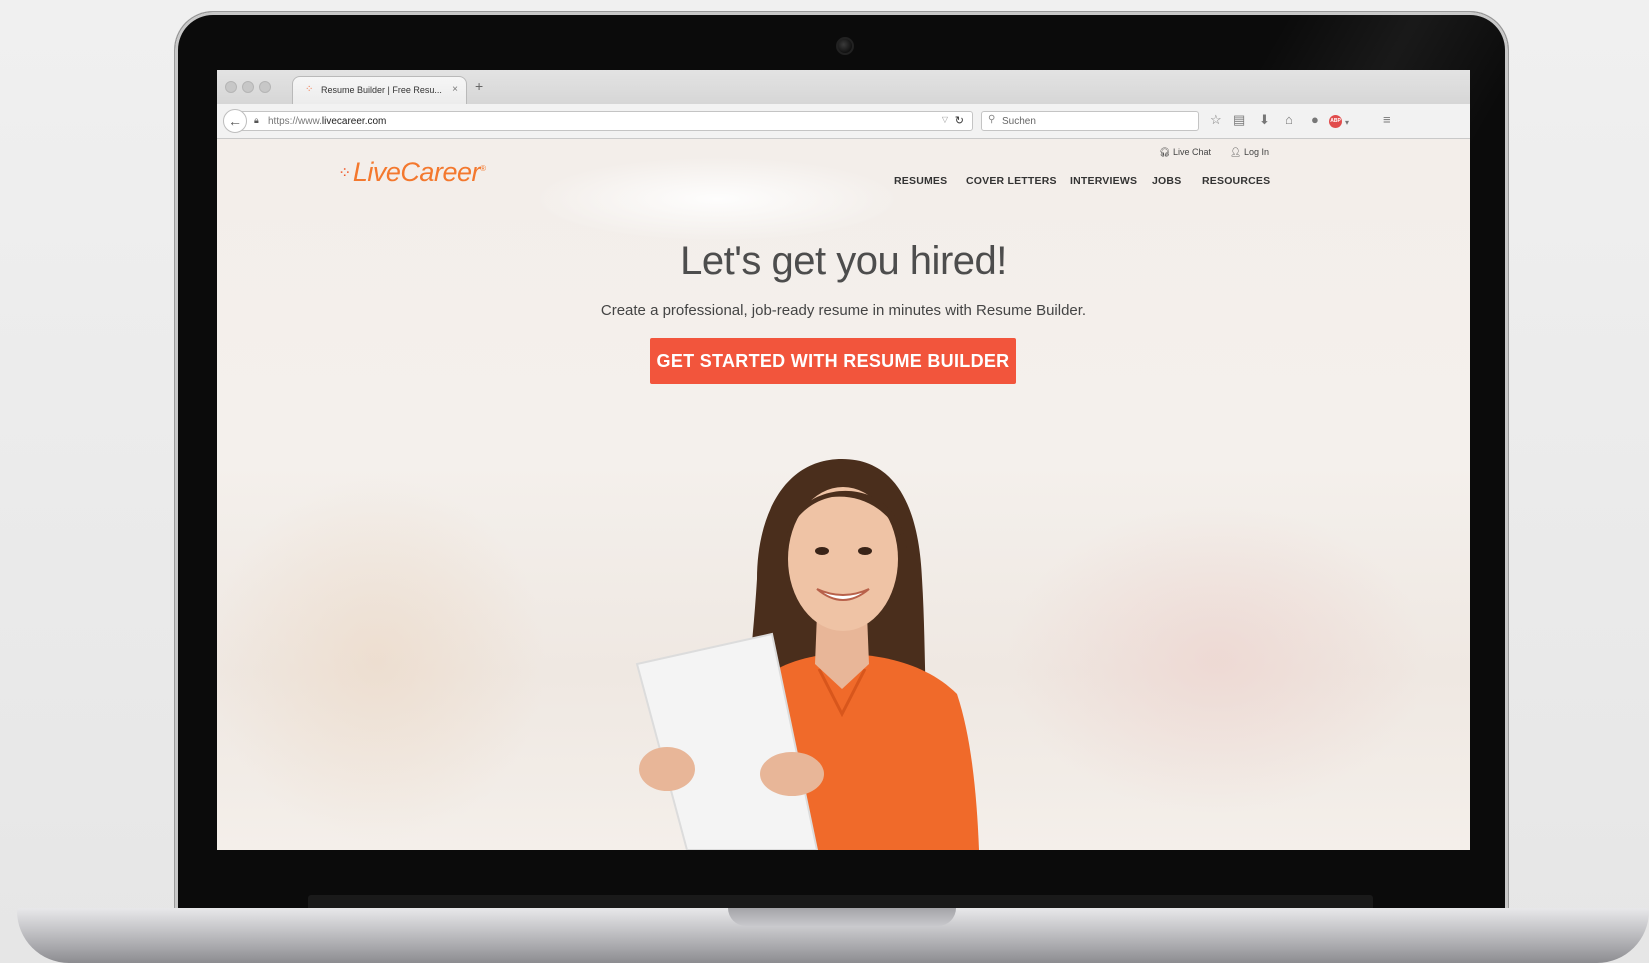 This screenshot has height=963, width=1649. I want to click on chat-icon: ●, so click(1315, 120).